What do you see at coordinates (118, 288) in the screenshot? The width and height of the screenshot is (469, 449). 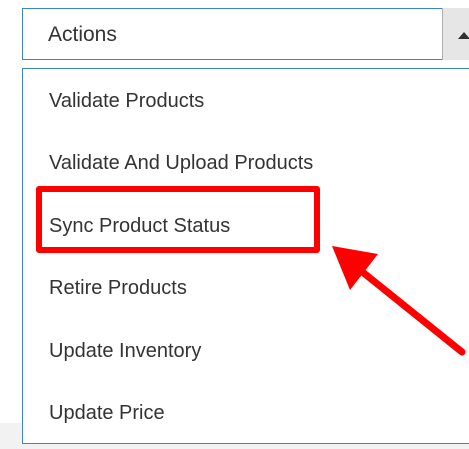 I see `menu-item-retire-products: Retire Products` at bounding box center [118, 288].